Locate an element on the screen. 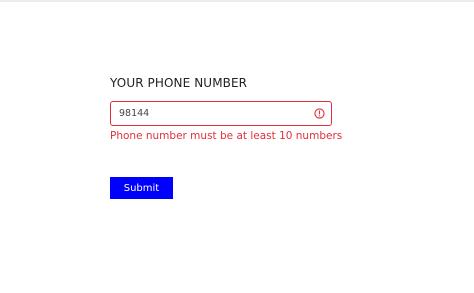 The image size is (474, 293). submit-button: Submit is located at coordinates (141, 188).